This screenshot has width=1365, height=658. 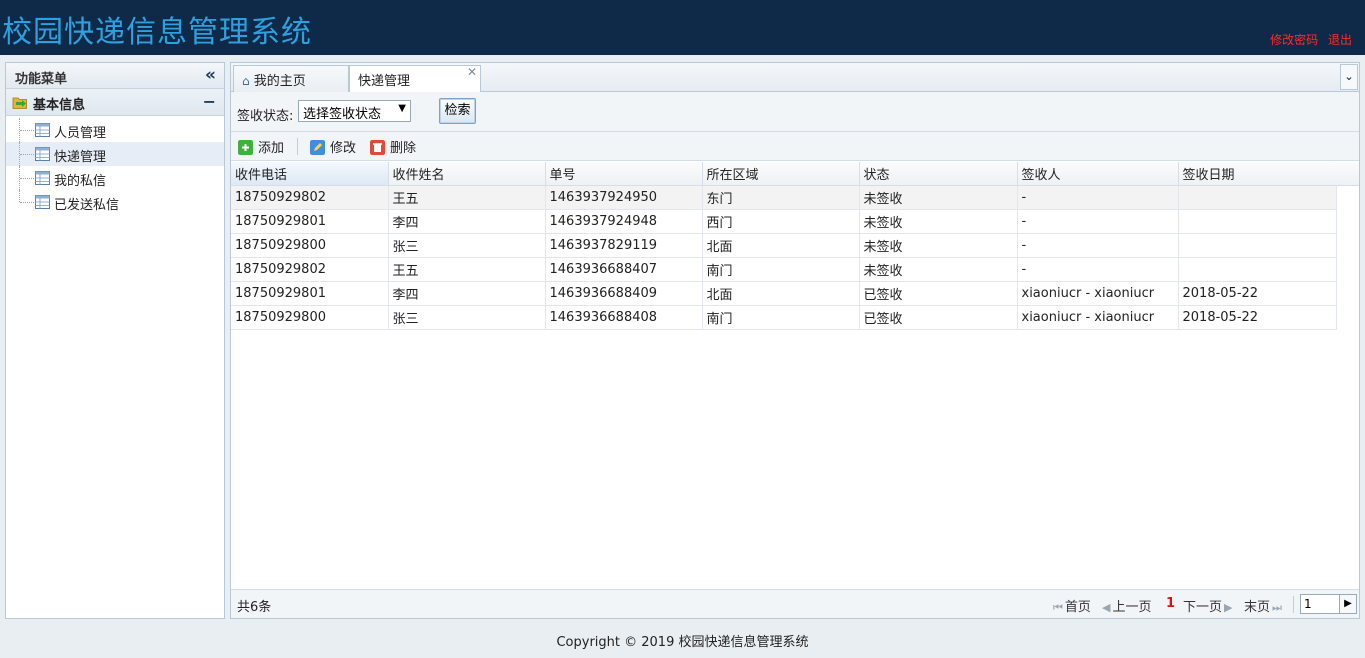 I want to click on sidebar-items: 人员管理 快递管理 我的私信 已发送私信, so click(x=115, y=165).